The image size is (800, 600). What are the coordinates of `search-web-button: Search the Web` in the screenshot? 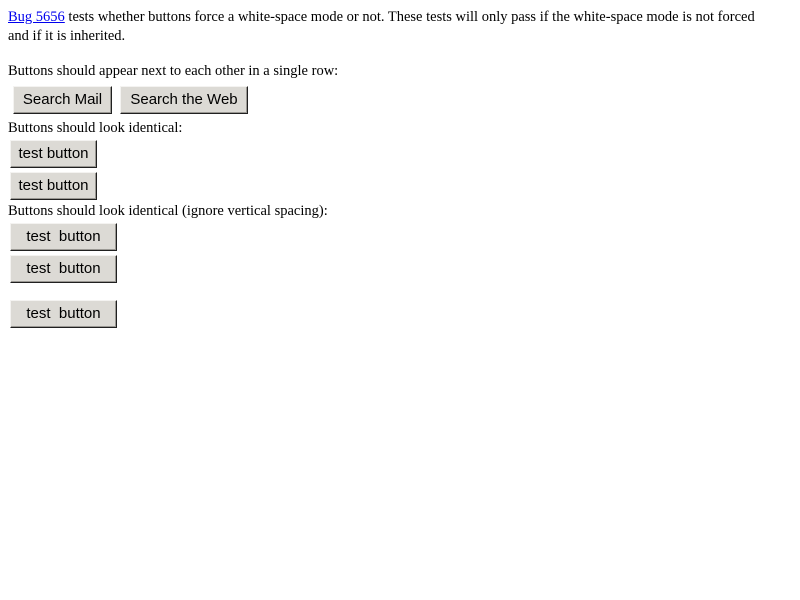 It's located at (184, 100).